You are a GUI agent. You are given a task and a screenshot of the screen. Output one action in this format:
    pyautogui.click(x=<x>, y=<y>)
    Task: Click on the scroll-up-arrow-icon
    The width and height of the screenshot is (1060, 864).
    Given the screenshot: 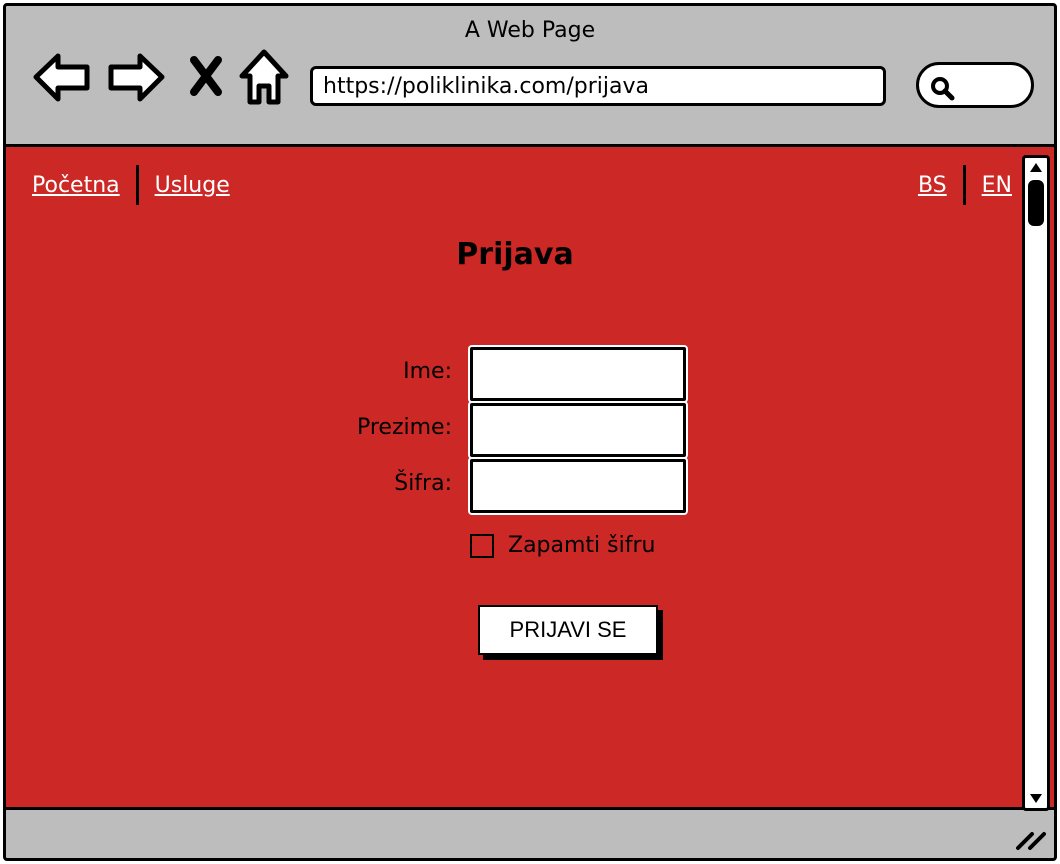 What is the action you would take?
    pyautogui.click(x=1036, y=167)
    